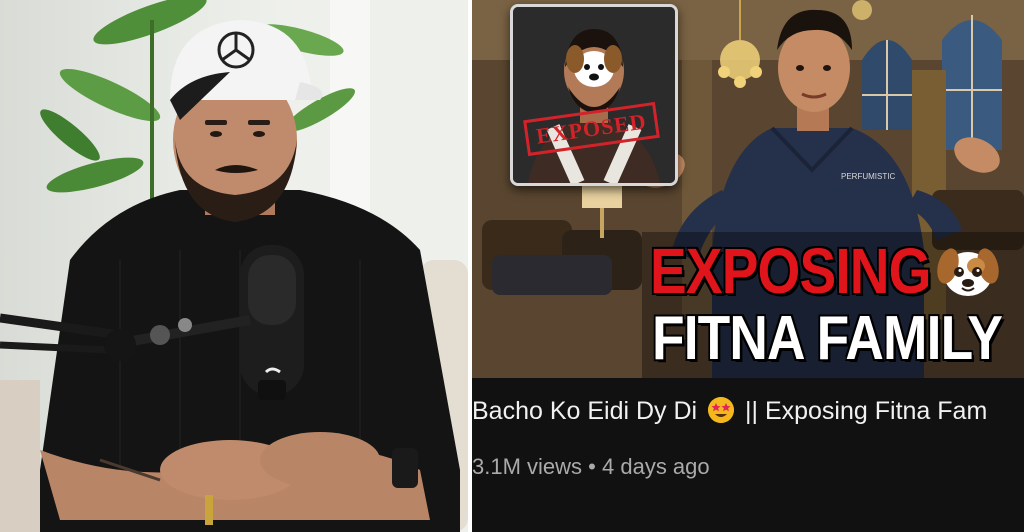 This screenshot has height=532, width=1024. Describe the element at coordinates (585, 411) in the screenshot. I see `video-title-part1: Bacho Ko Eidi Dy Di` at that location.